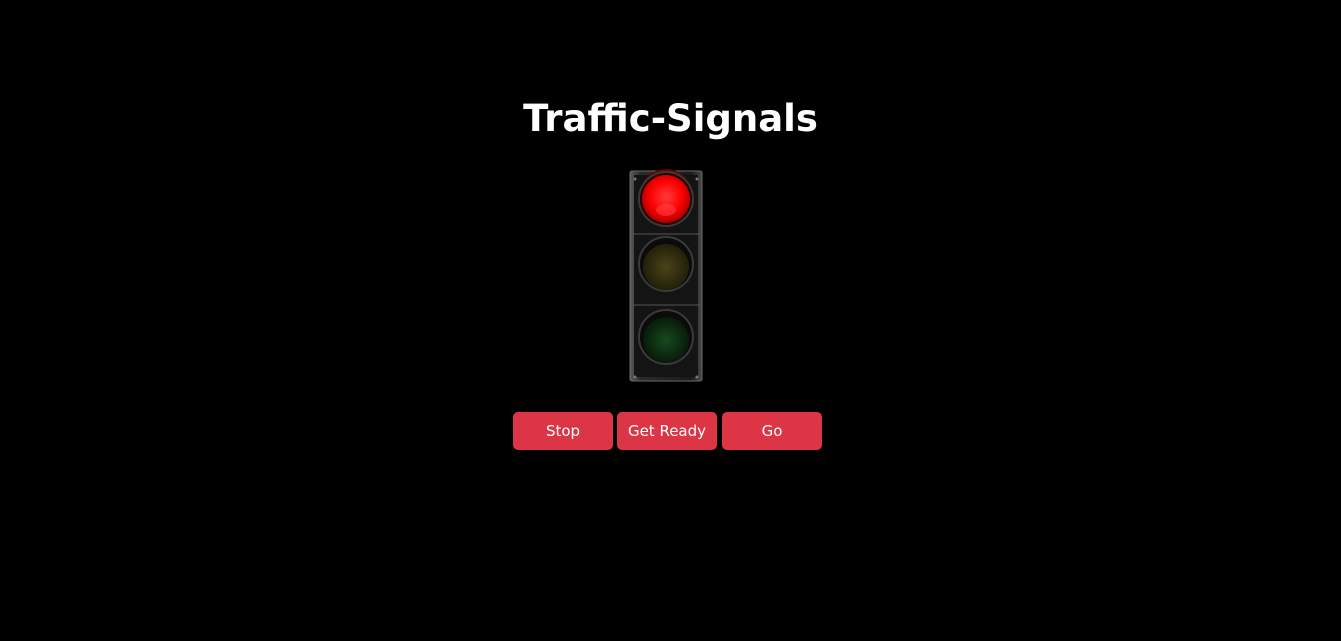  I want to click on stop-button: Stop, so click(563, 431).